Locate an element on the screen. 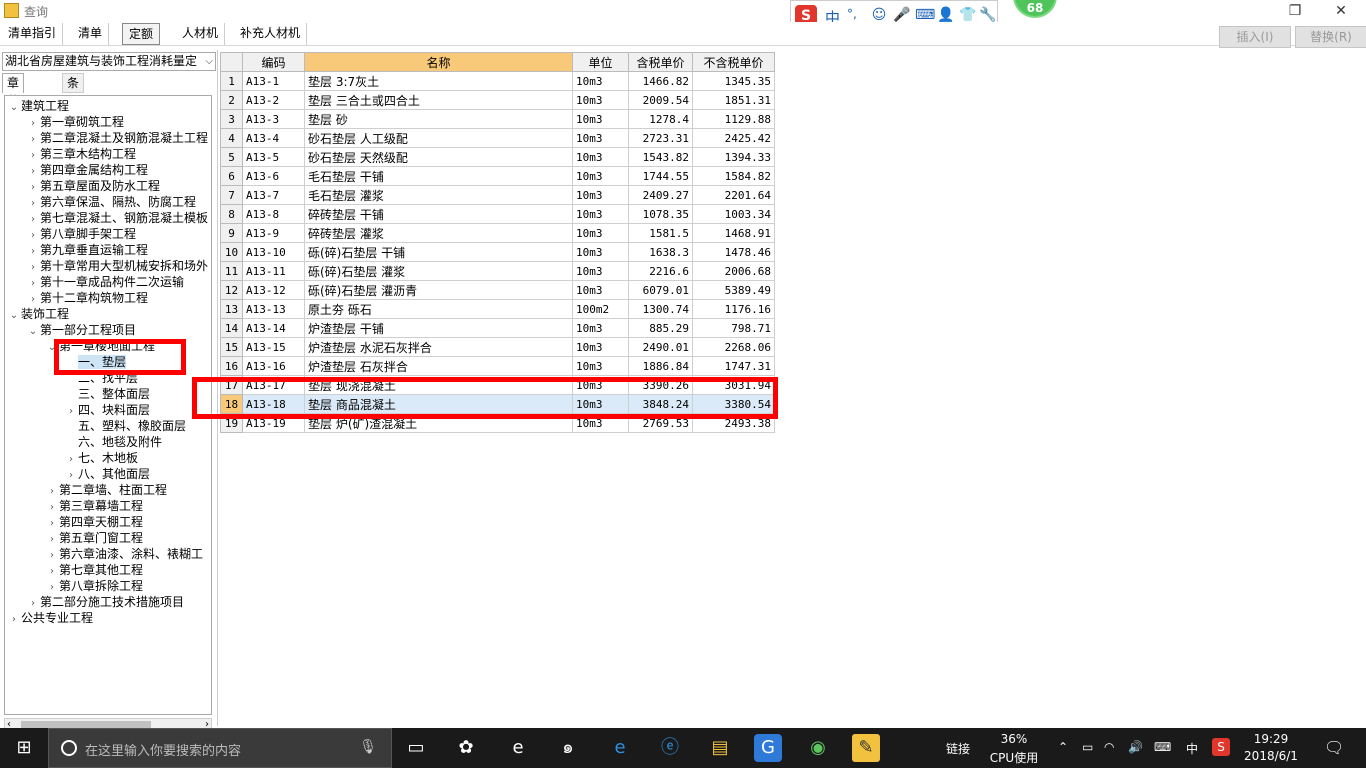  cell-price-notax: 1129.88 is located at coordinates (733, 119).